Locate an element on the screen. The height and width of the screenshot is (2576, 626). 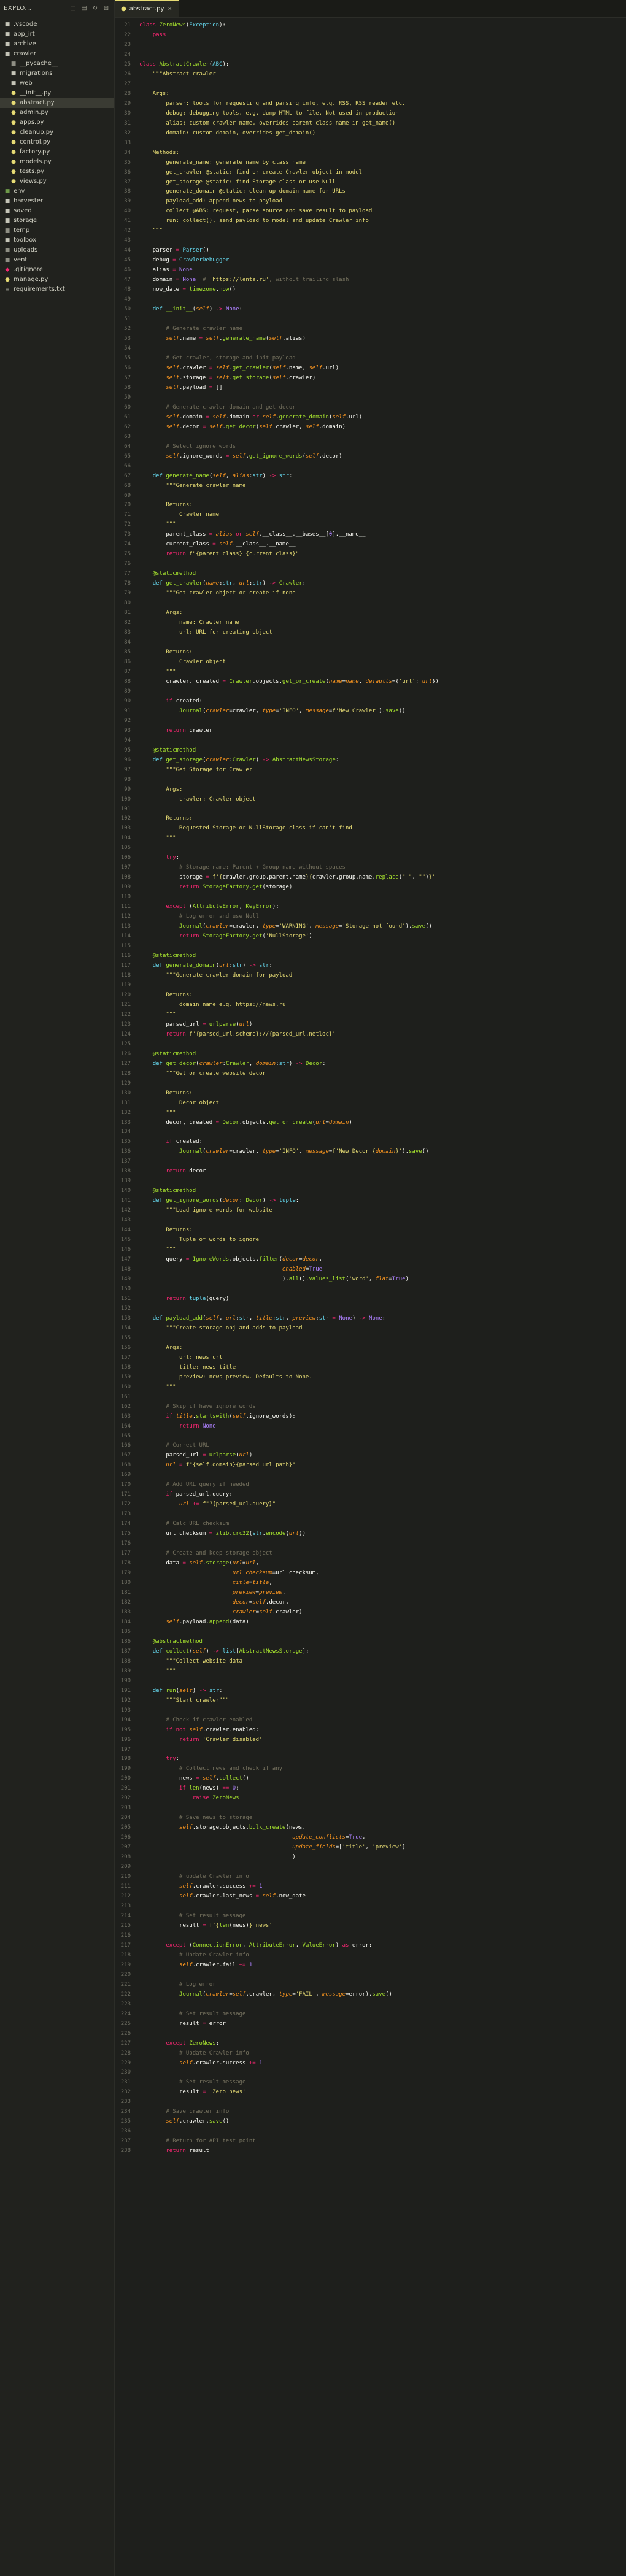
new-folder-icon: ▤ is located at coordinates (84, 8).